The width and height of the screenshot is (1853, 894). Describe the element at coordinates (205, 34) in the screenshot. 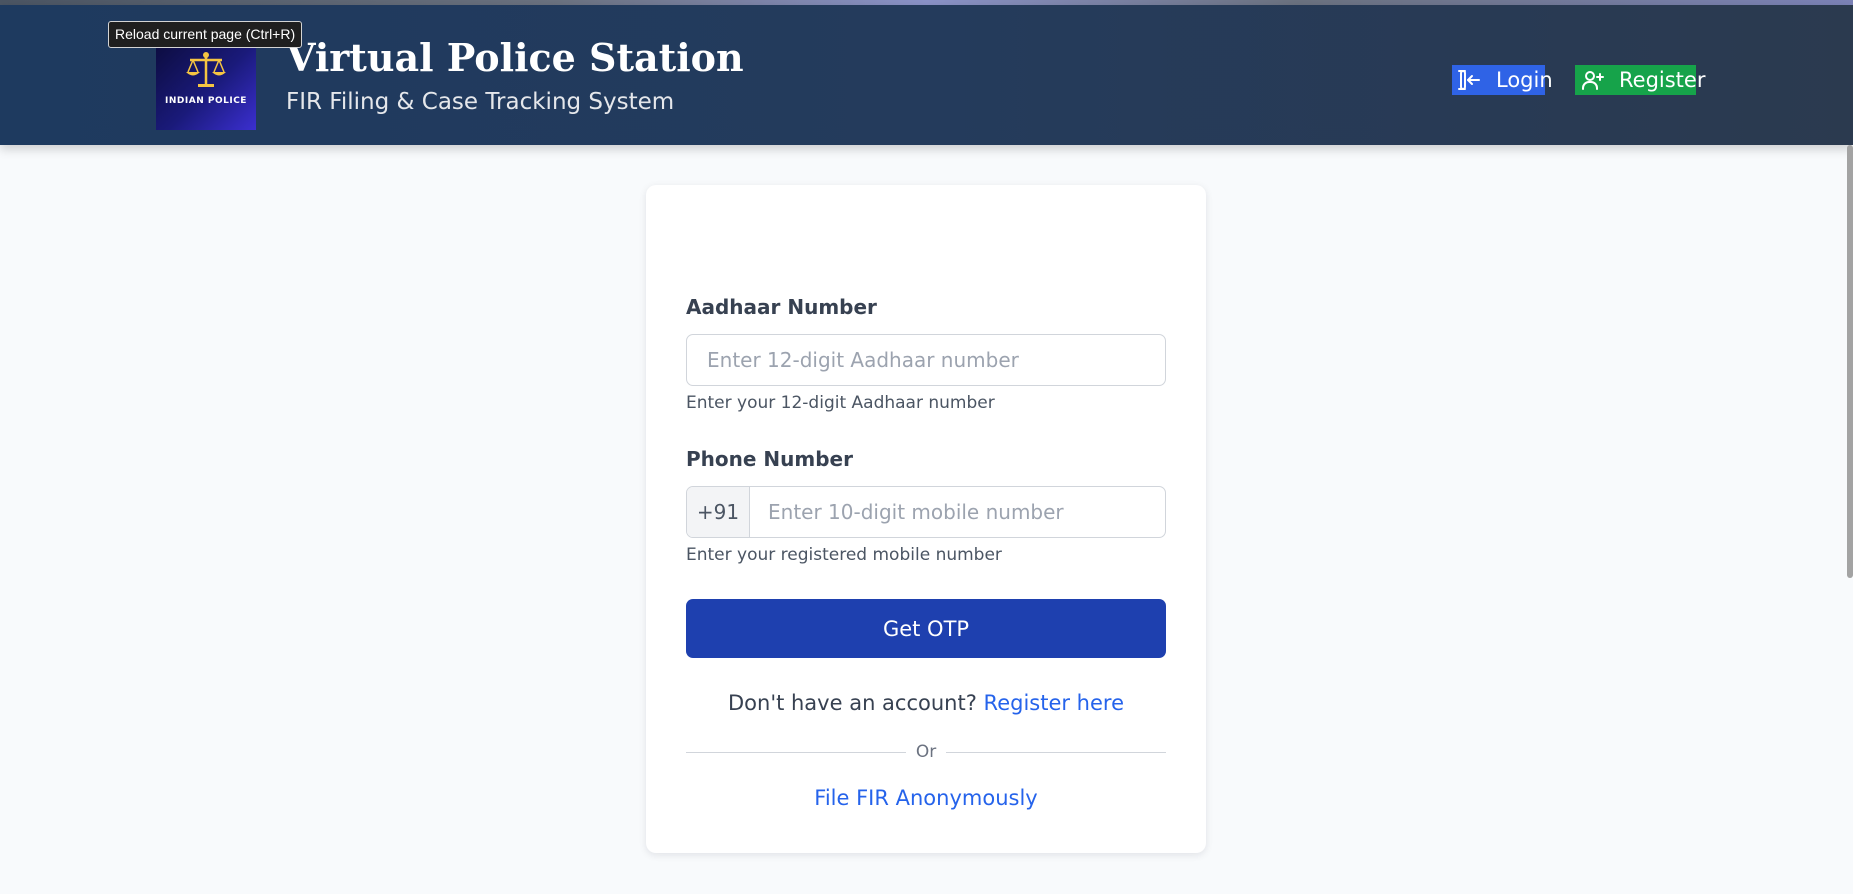

I see `reload-tooltip: Reload current page (Ctrl+R)` at that location.